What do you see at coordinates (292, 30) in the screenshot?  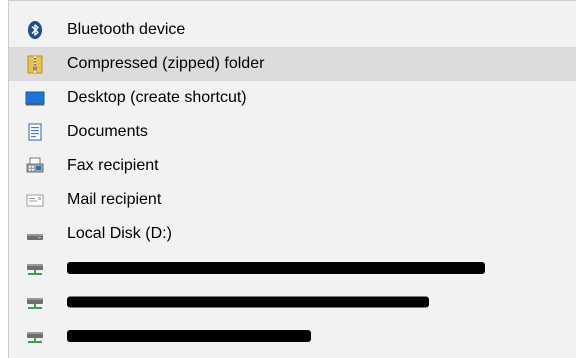 I see `menu-item-bluetooth-device: Bluetooth device` at bounding box center [292, 30].